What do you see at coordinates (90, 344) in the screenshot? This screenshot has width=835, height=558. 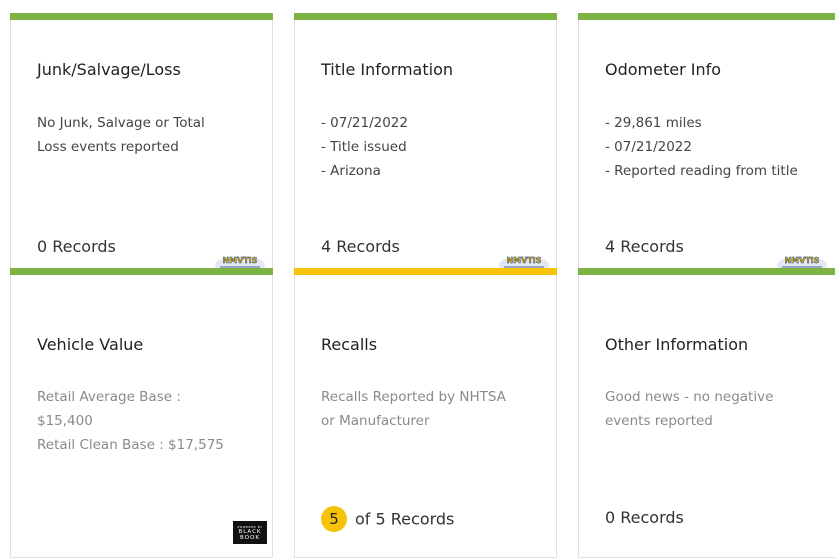 I see `card-title: Vehicle Value` at bounding box center [90, 344].